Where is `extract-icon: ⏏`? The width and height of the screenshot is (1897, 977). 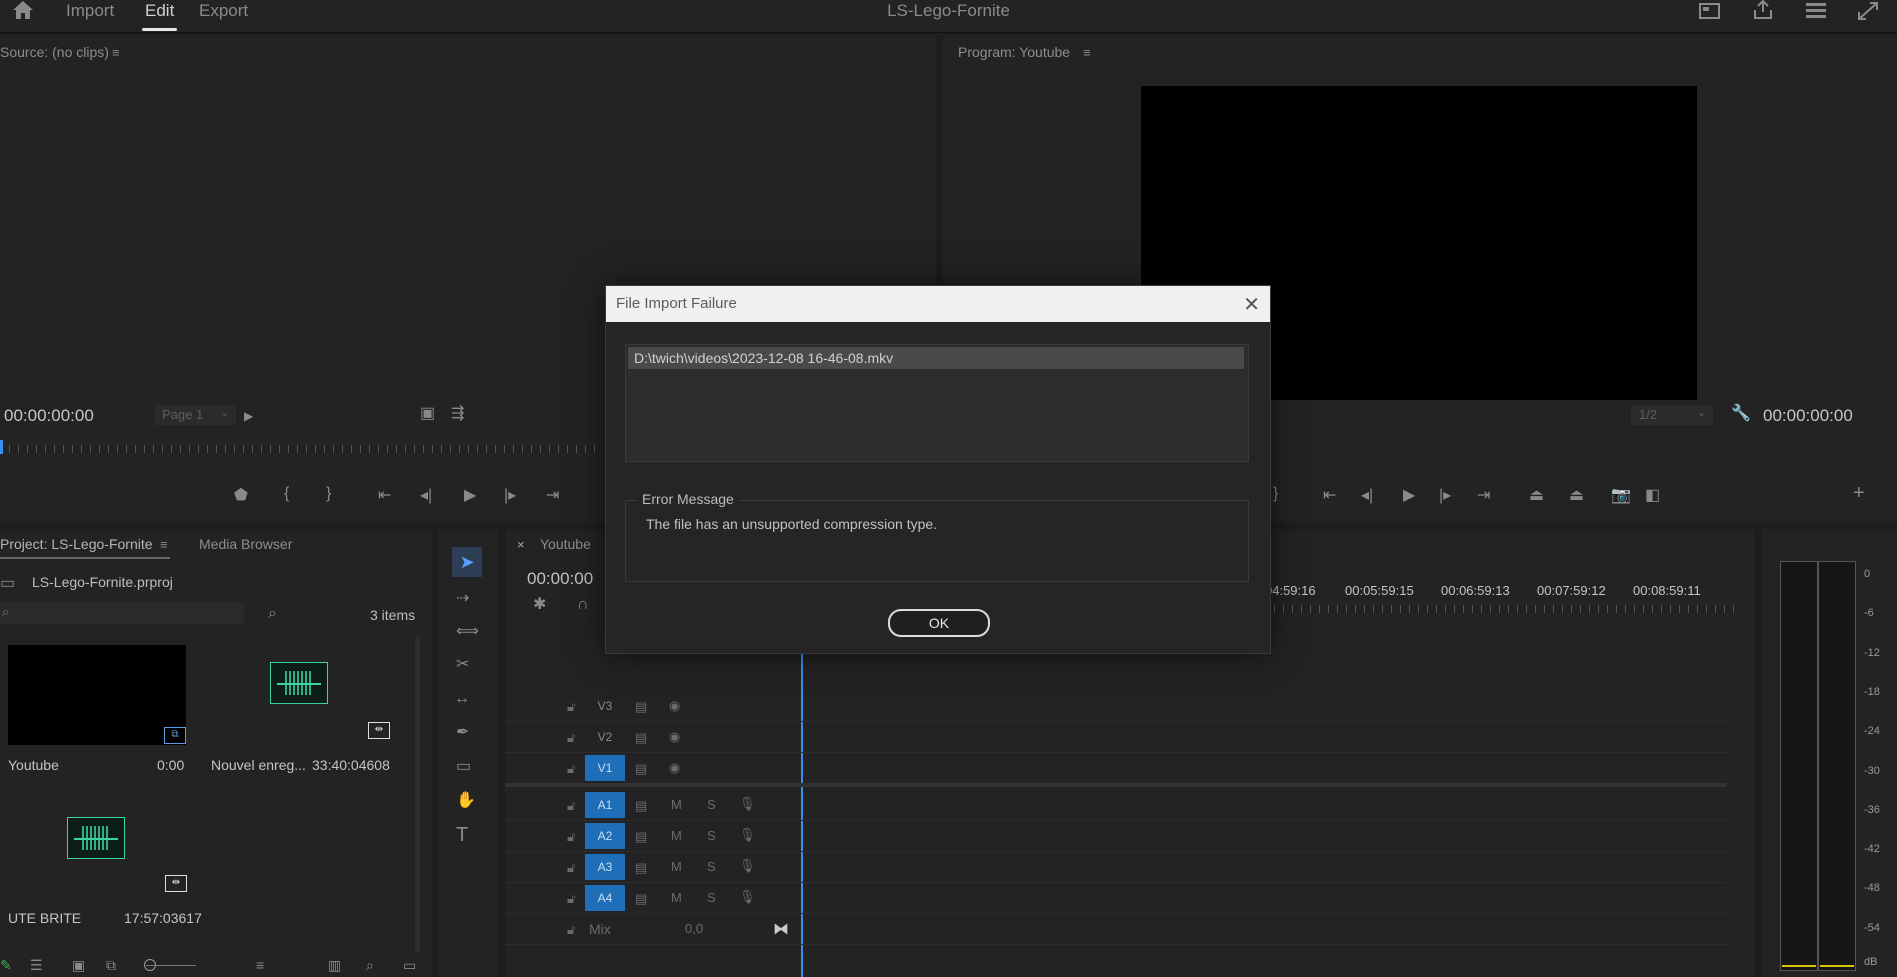
extract-icon: ⏏ is located at coordinates (1576, 495).